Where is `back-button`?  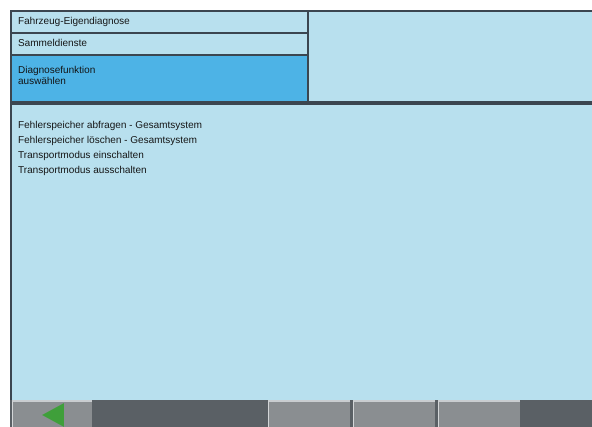 back-button is located at coordinates (52, 413).